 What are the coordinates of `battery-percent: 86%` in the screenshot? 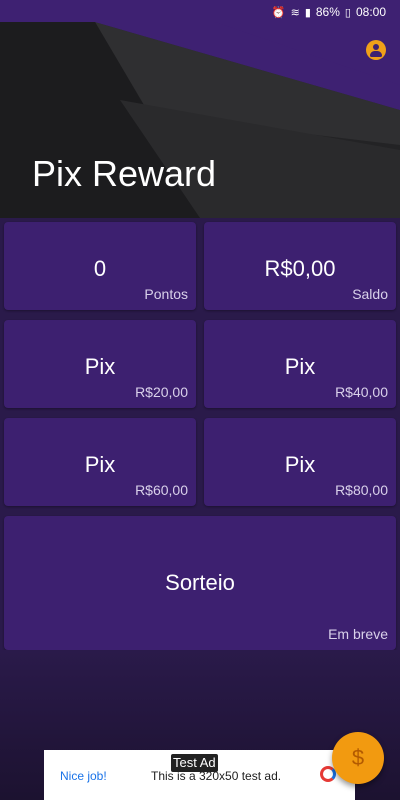 It's located at (327, 12).